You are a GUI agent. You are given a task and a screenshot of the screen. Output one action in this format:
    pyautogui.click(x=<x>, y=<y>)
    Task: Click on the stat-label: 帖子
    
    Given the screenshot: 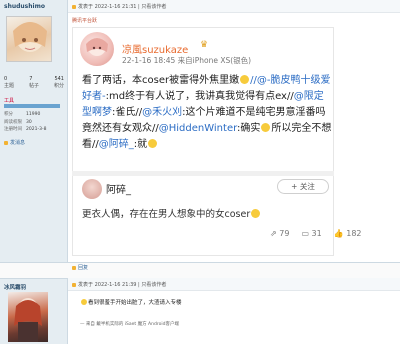 What is the action you would take?
    pyautogui.click(x=33, y=86)
    